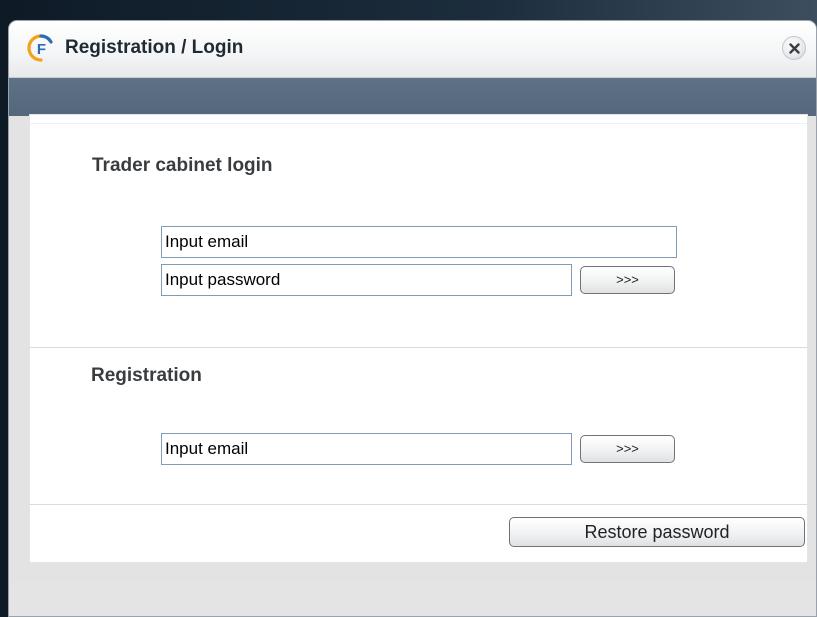  Describe the element at coordinates (657, 532) in the screenshot. I see `restore-password-button: Restore password` at that location.